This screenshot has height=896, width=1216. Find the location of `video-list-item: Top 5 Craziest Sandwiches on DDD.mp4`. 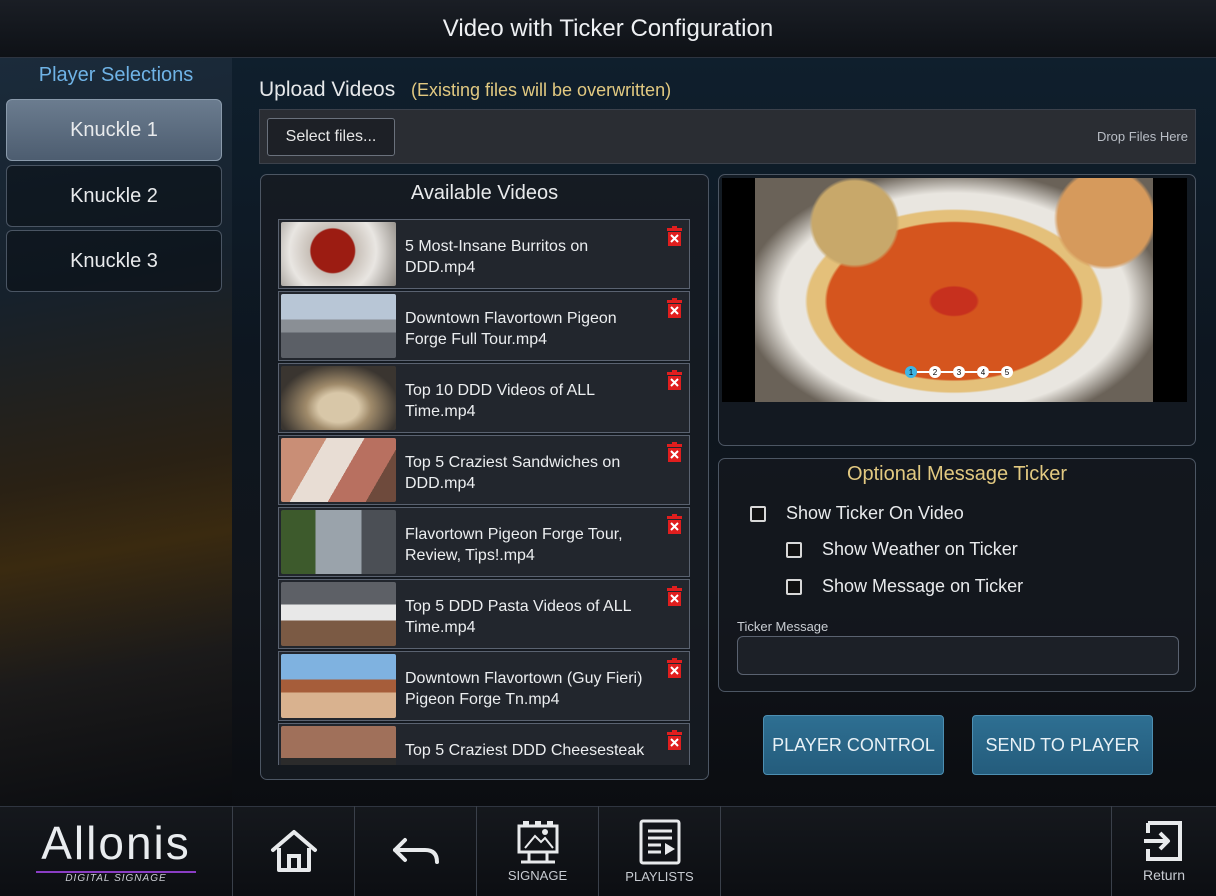

video-list-item: Top 5 Craziest Sandwiches on DDD.mp4 is located at coordinates (484, 470).